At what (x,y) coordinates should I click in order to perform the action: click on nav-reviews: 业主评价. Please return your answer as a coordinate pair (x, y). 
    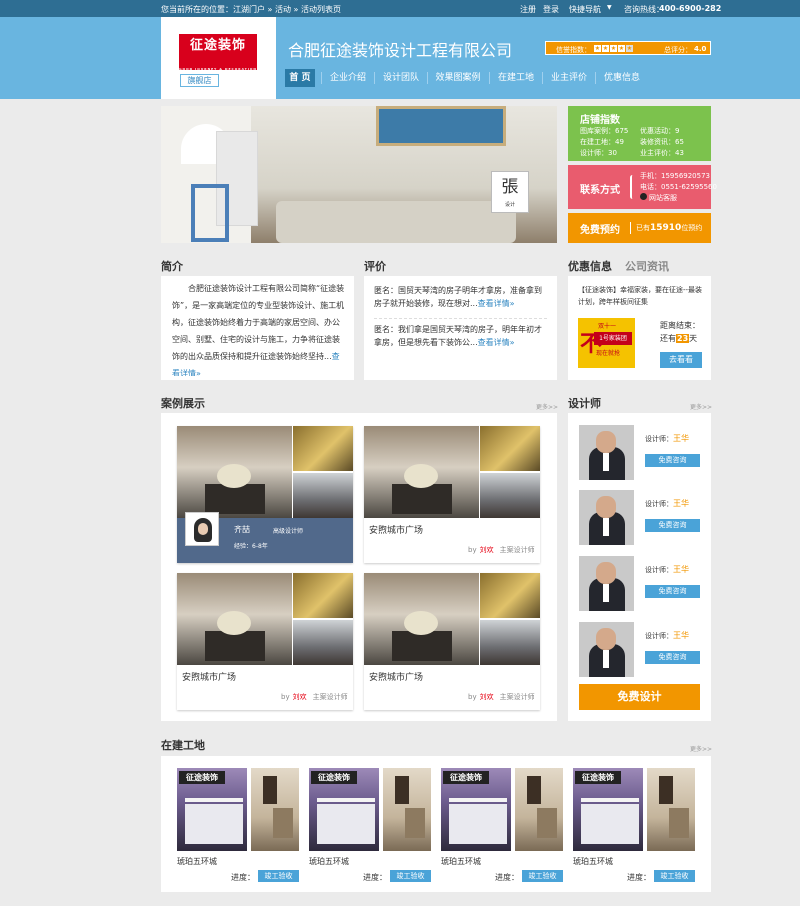
    Looking at the image, I should click on (569, 78).